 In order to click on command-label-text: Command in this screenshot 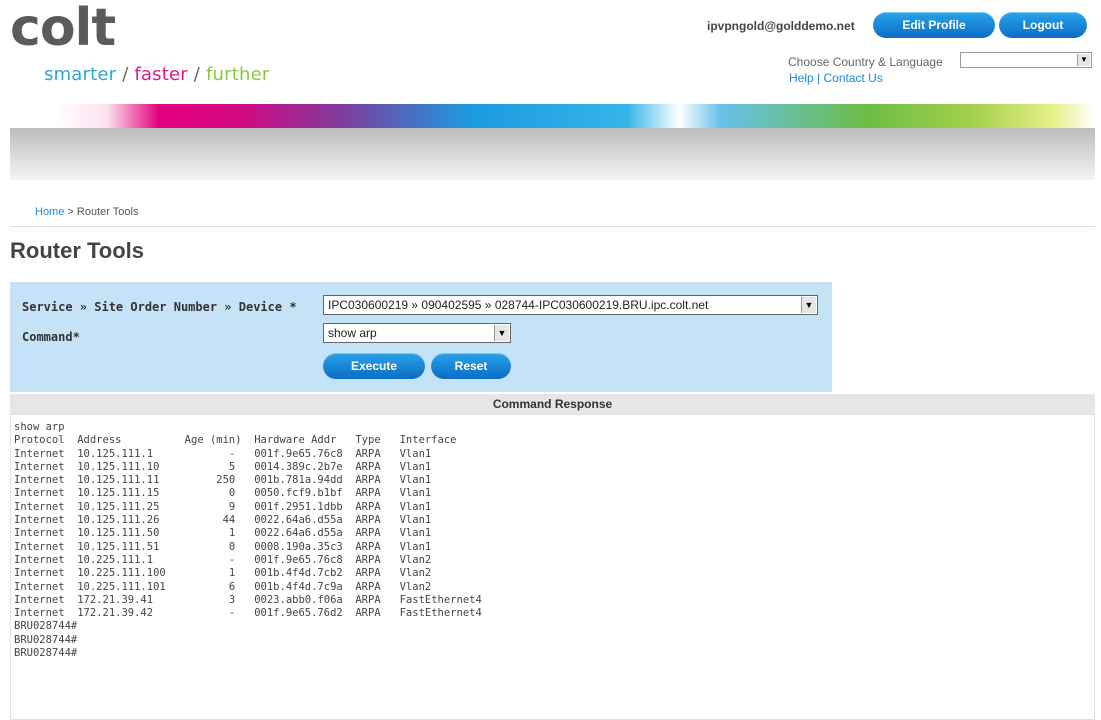, I will do `click(47, 337)`.